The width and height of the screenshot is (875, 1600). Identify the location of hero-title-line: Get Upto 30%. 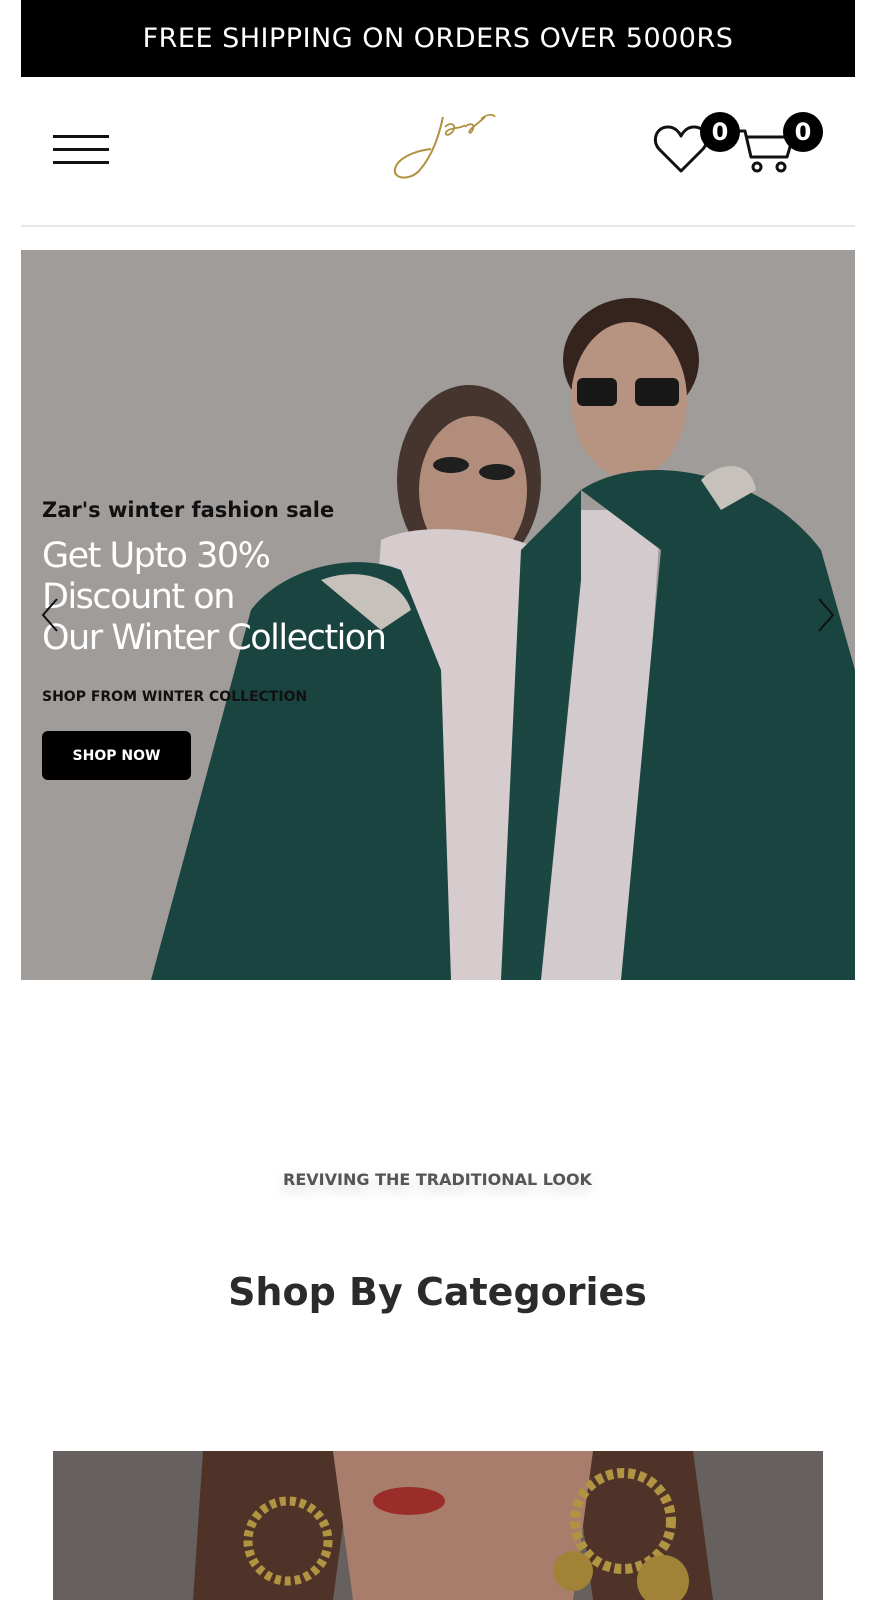
(156, 556).